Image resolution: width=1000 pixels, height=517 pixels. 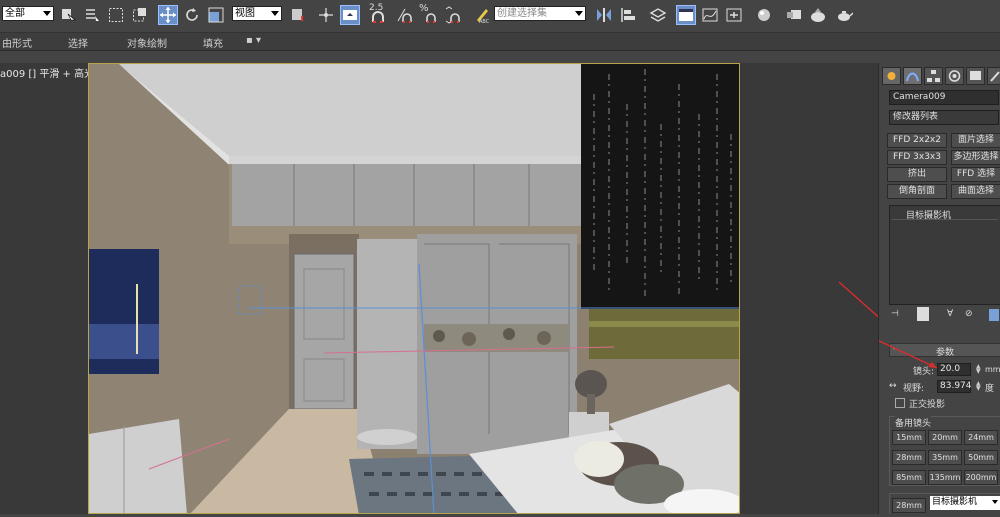 I want to click on graphite-toggle-button, so click(x=686, y=15).